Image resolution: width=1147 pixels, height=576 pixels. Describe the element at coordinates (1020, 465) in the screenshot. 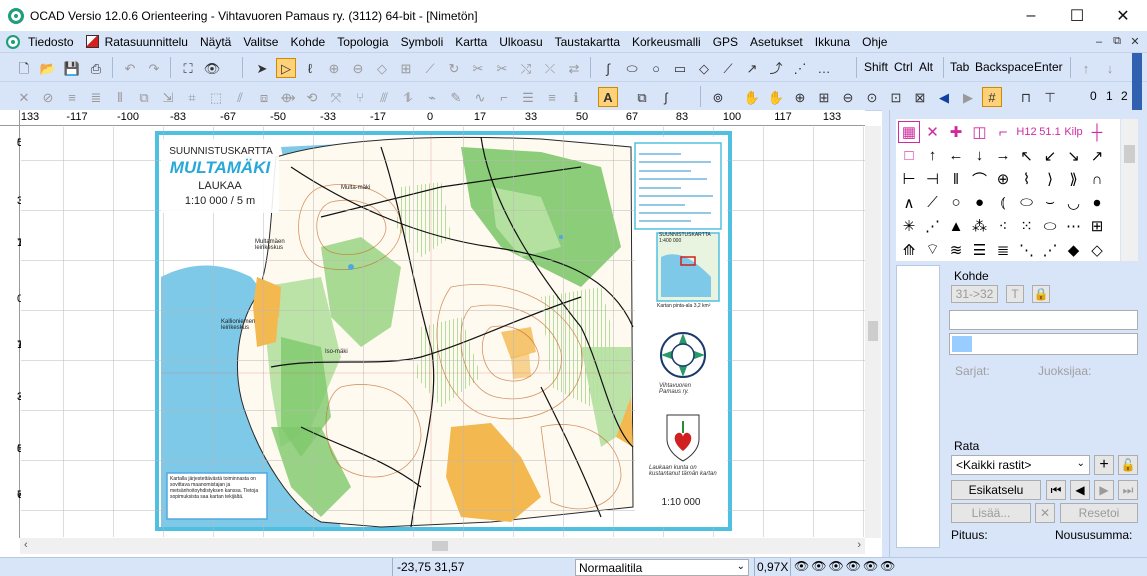

I see `course-select: <Kaikki rastit> ⌄` at that location.